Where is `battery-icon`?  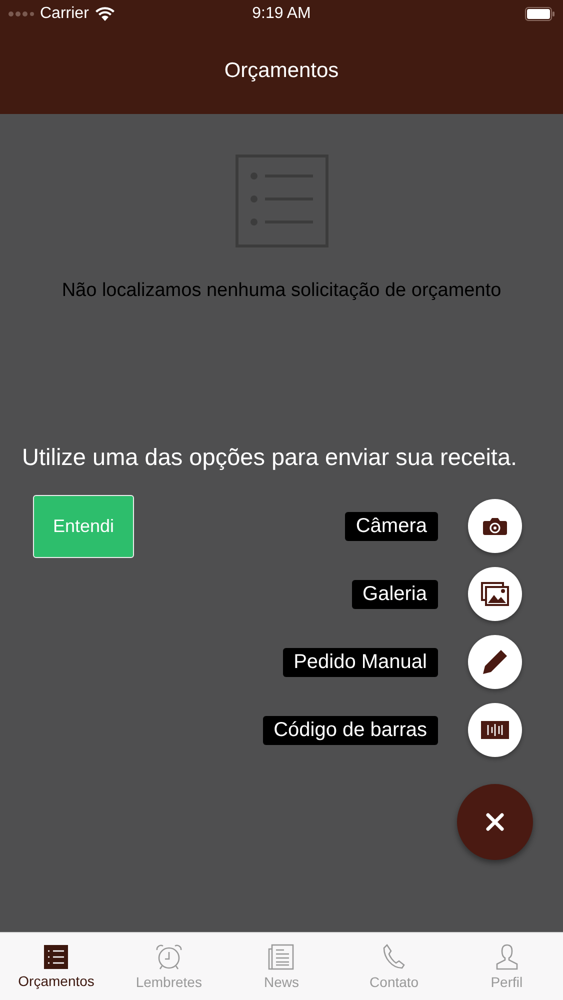
battery-icon is located at coordinates (540, 14).